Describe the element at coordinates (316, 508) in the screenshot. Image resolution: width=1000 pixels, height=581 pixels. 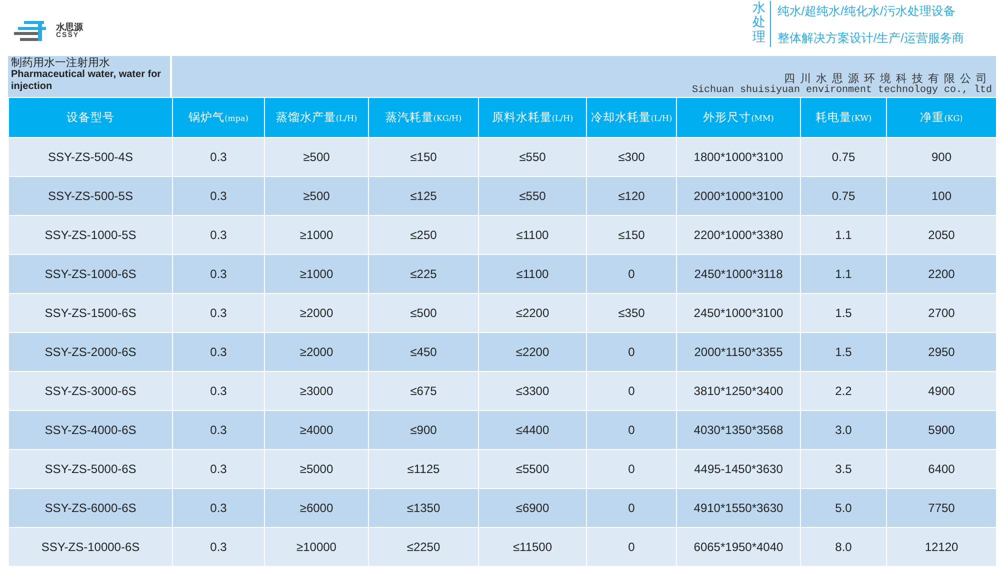
I see `table-cell: ≥6000` at that location.